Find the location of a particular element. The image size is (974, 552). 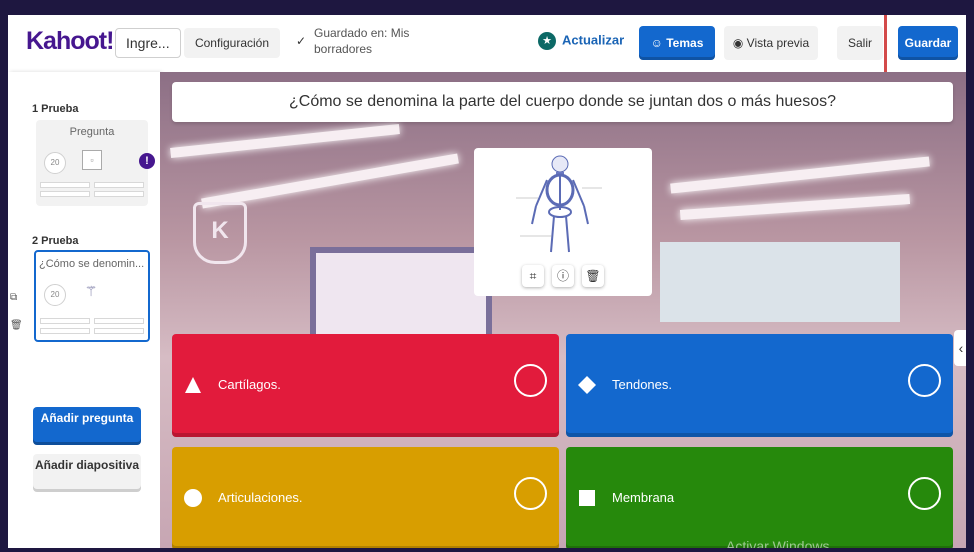

add-question-button: Añadir pregunta is located at coordinates (87, 426).